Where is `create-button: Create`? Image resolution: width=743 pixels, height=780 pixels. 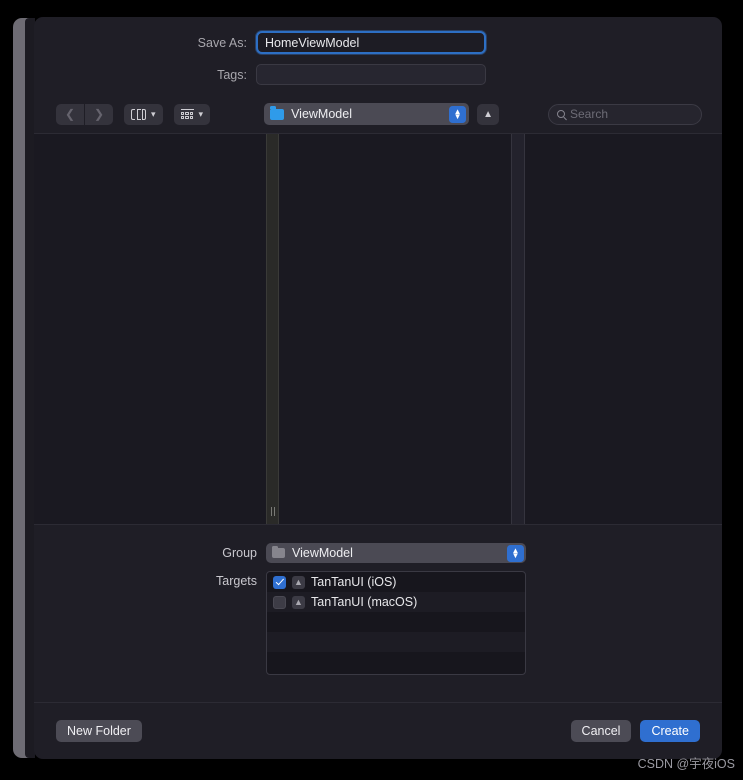
create-button: Create is located at coordinates (670, 731).